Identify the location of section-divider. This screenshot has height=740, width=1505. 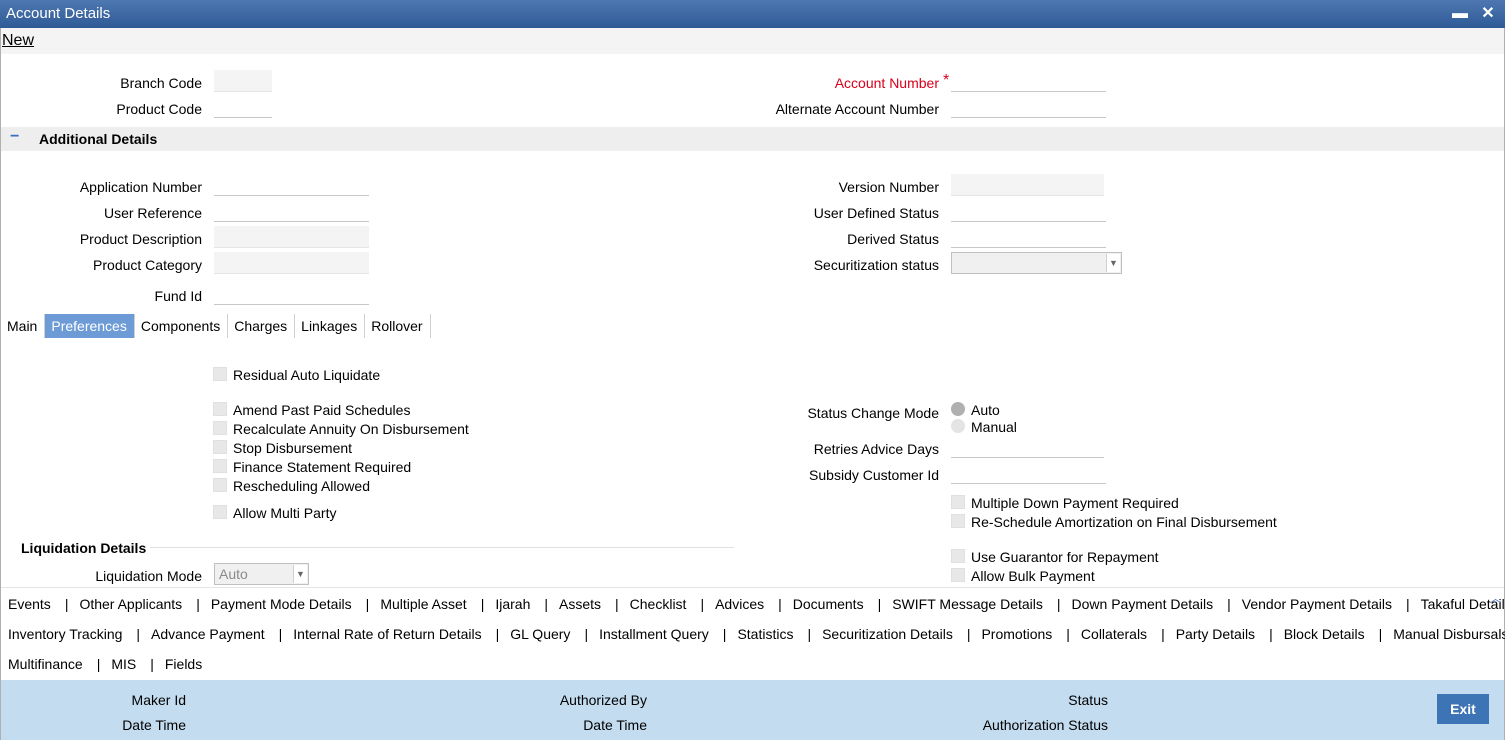
(442, 547).